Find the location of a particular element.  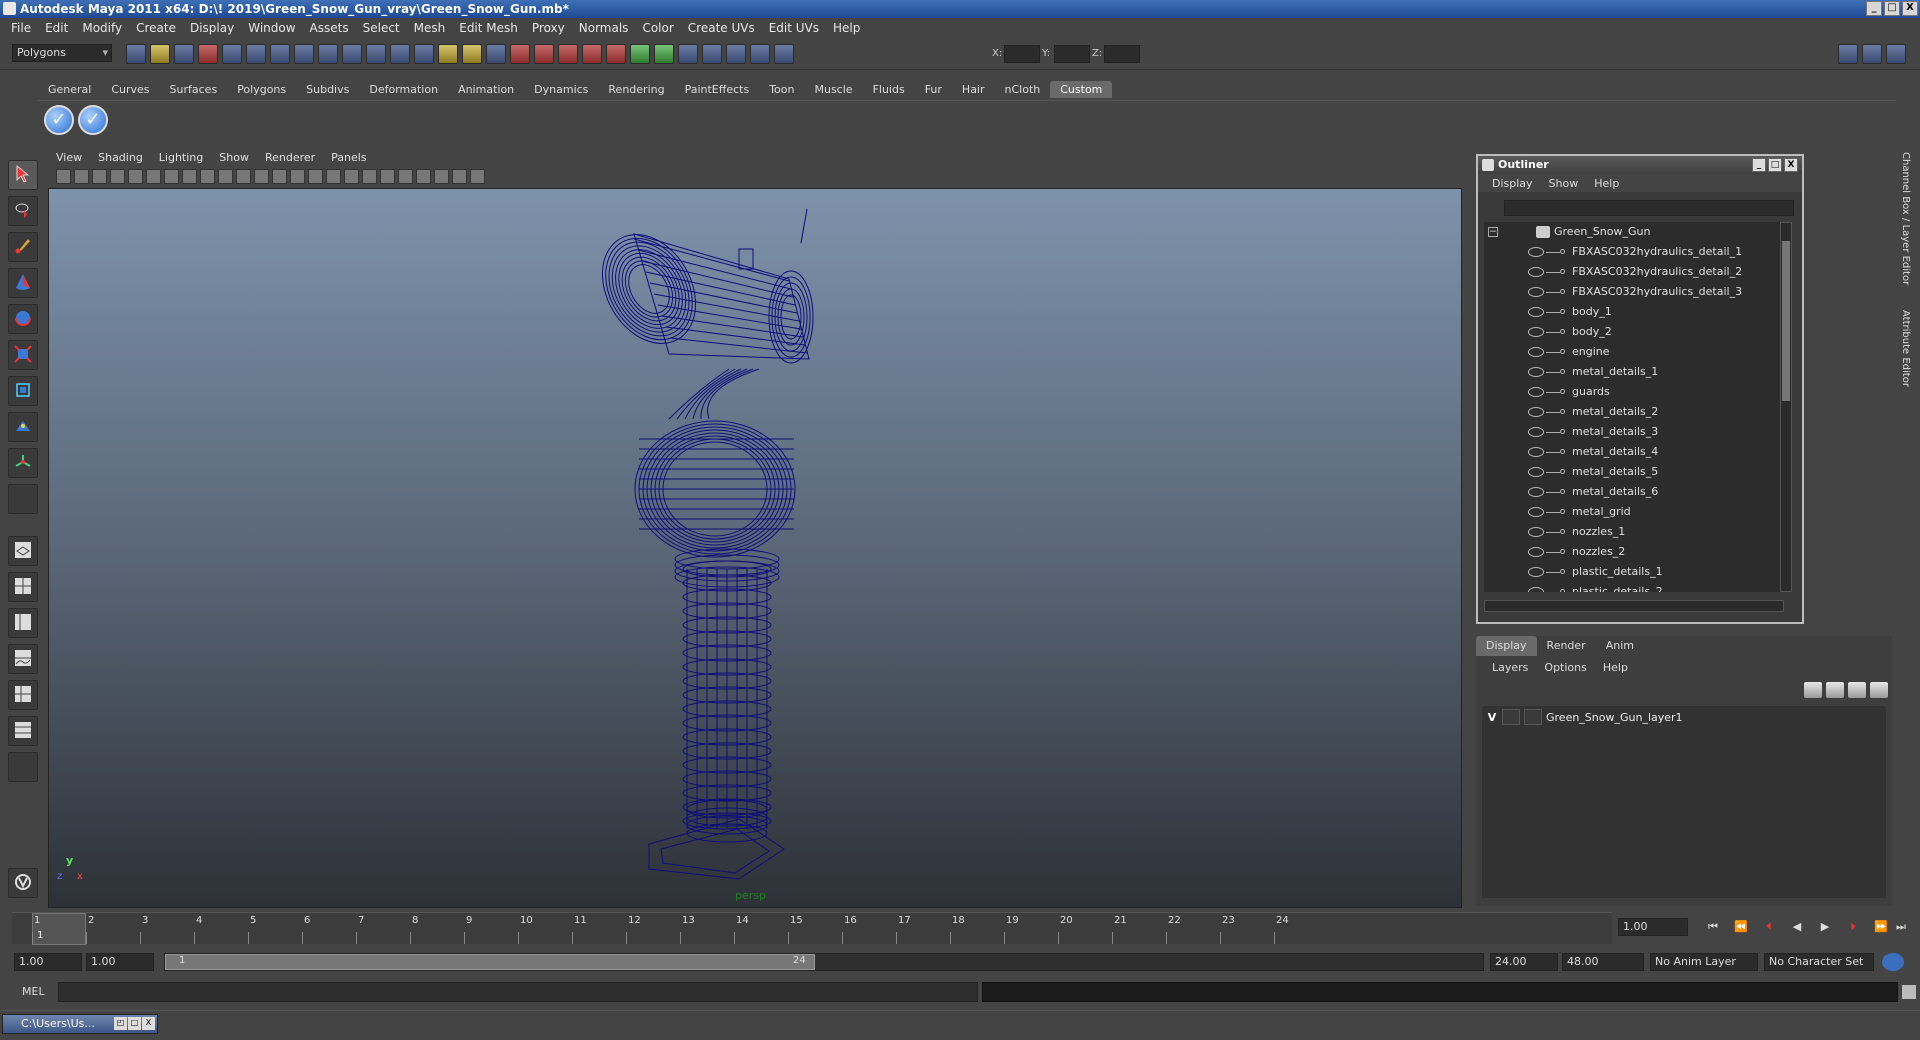

outliner-close-button: X is located at coordinates (1791, 165).